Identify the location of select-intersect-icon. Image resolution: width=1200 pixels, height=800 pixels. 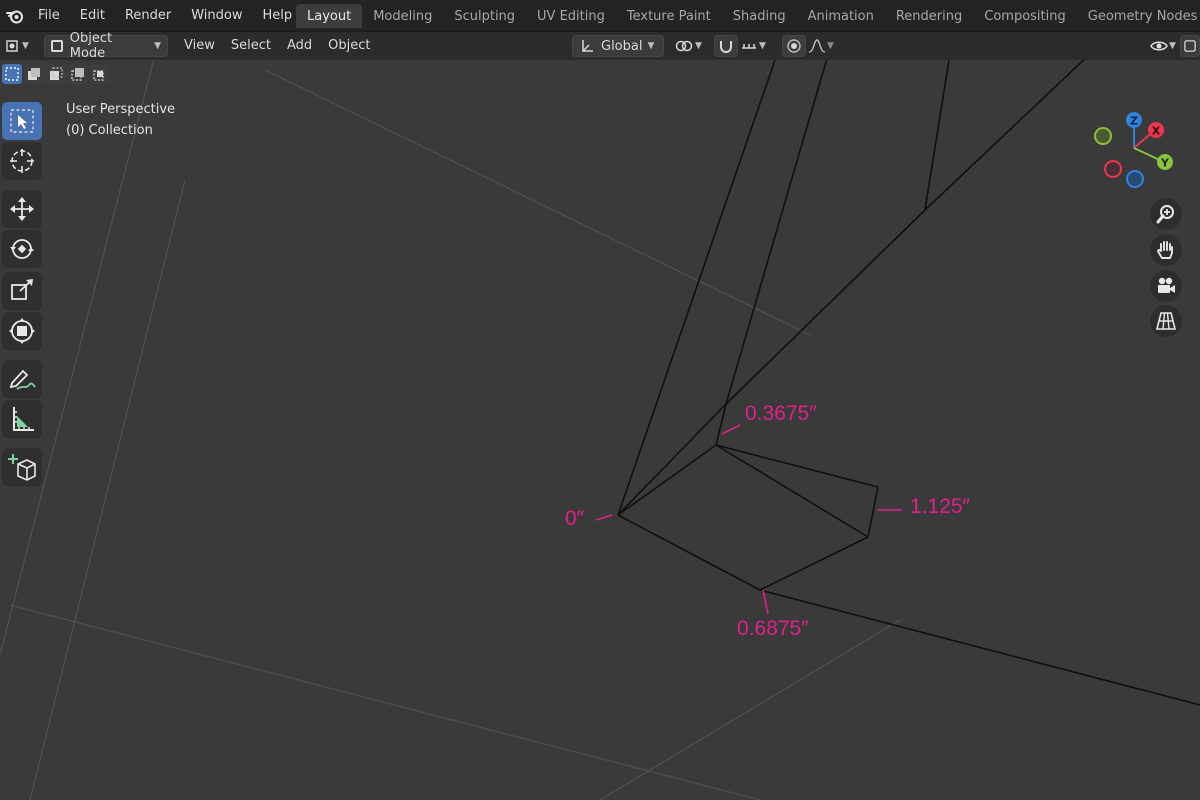
(98, 75).